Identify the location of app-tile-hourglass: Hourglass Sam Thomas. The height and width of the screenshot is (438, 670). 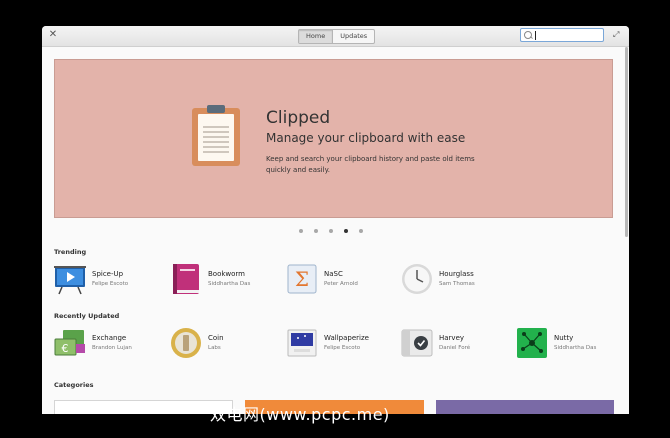
(456, 280).